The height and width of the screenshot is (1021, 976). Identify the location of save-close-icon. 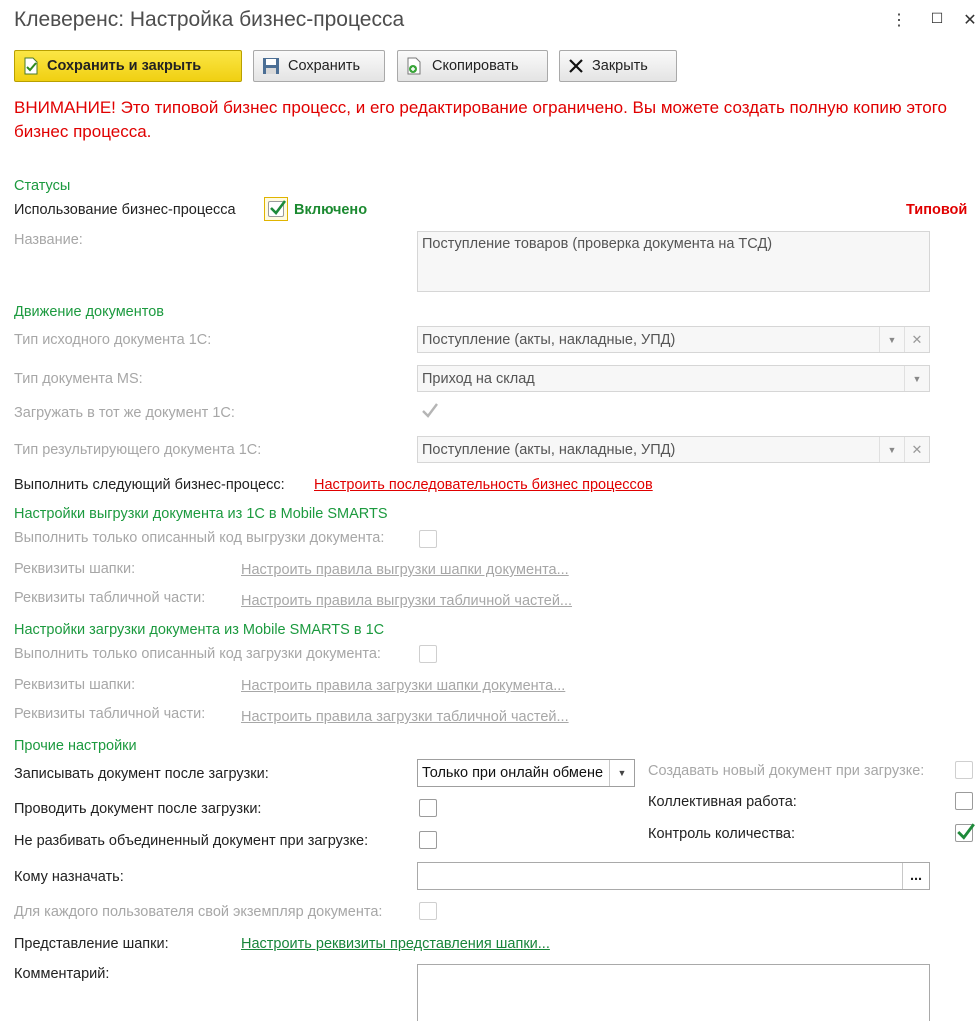
(31, 66).